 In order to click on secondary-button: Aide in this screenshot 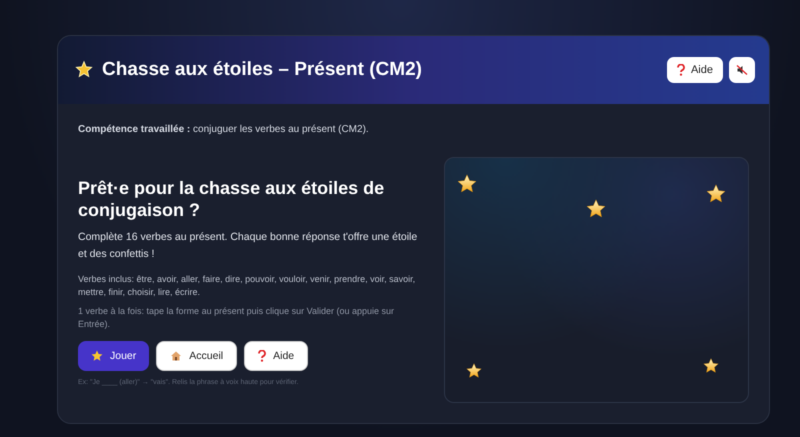, I will do `click(276, 356)`.